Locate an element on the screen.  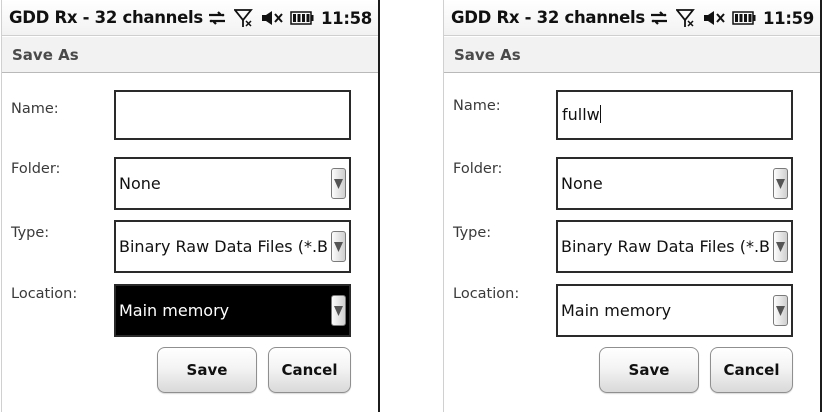
status-bar: GDD Rx - 32 channels 11:59 is located at coordinates (632, 18).